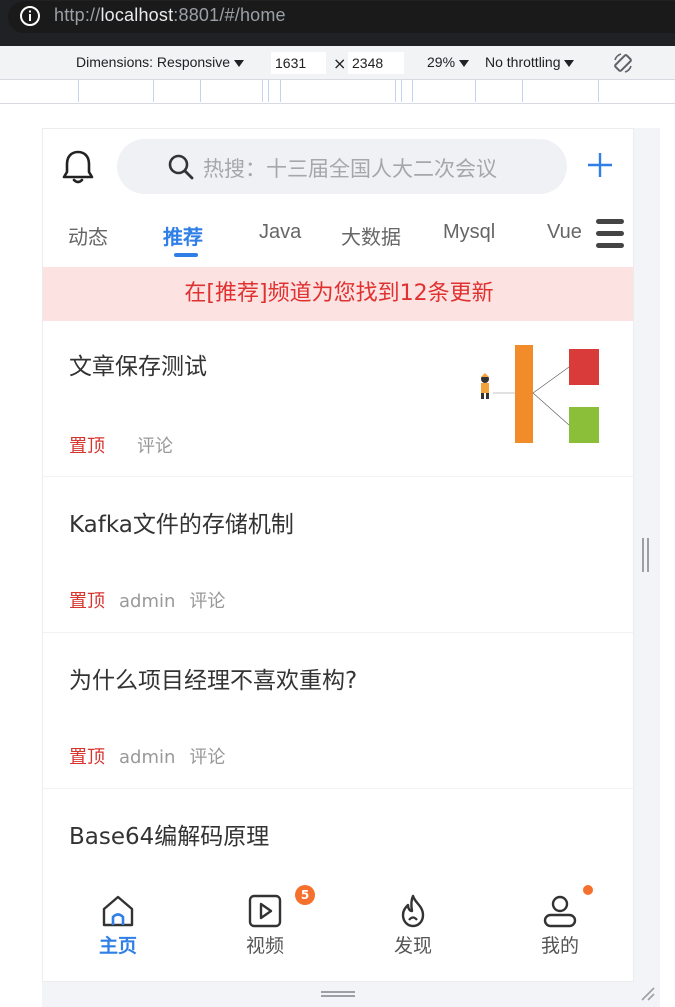 Image resolution: width=675 pixels, height=1007 pixels. What do you see at coordinates (181, 522) in the screenshot?
I see `article-title: Kafka文件的存储机制` at bounding box center [181, 522].